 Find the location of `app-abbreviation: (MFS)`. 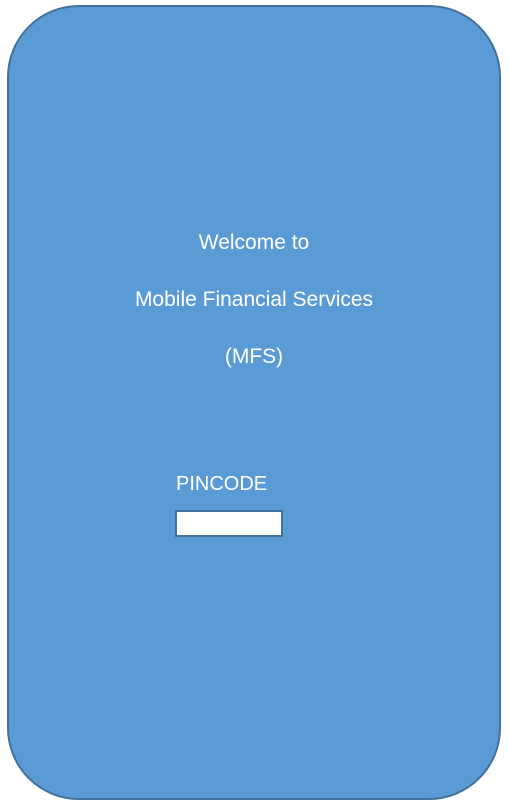

app-abbreviation: (MFS) is located at coordinates (254, 356).